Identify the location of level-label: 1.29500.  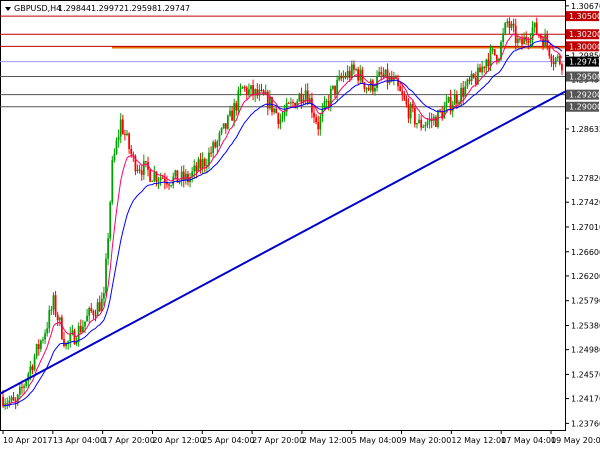
(584, 77).